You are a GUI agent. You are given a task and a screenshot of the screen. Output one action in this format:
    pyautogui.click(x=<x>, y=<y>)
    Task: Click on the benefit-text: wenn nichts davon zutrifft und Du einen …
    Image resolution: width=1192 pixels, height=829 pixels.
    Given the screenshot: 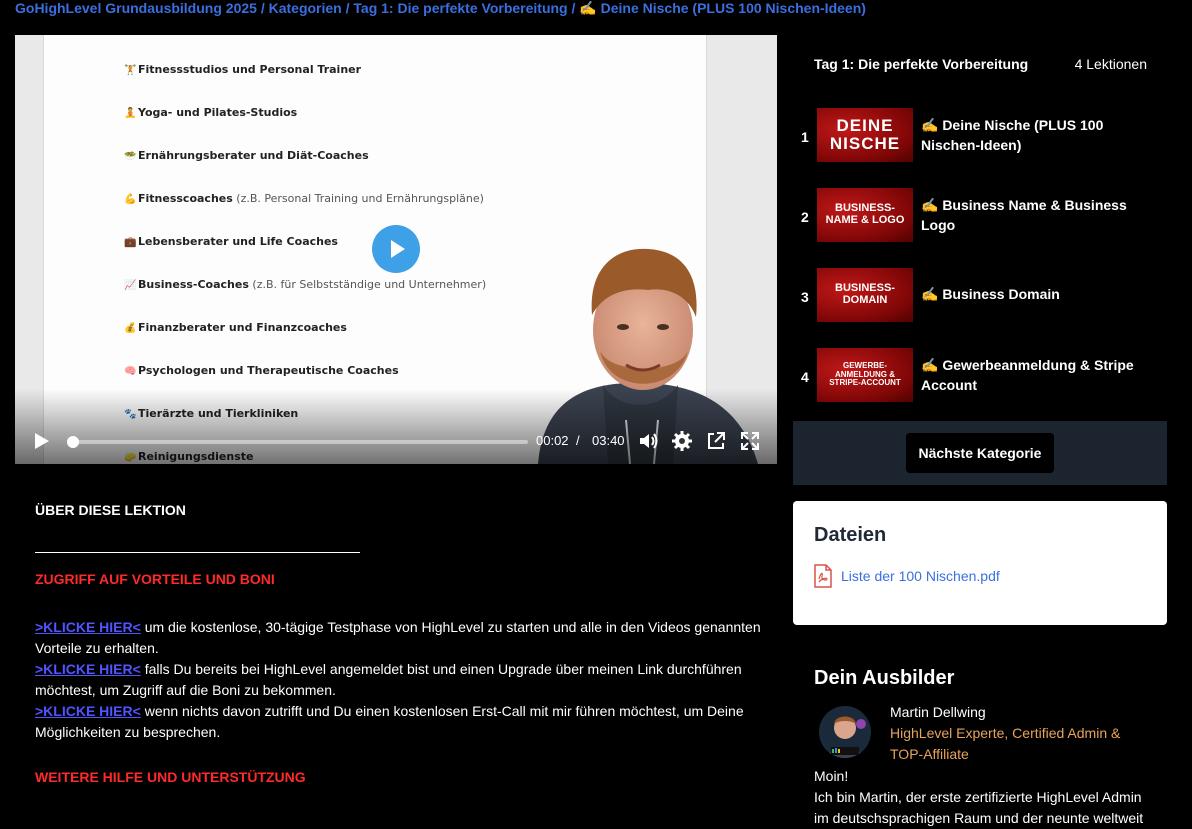 What is the action you would take?
    pyautogui.click(x=389, y=721)
    